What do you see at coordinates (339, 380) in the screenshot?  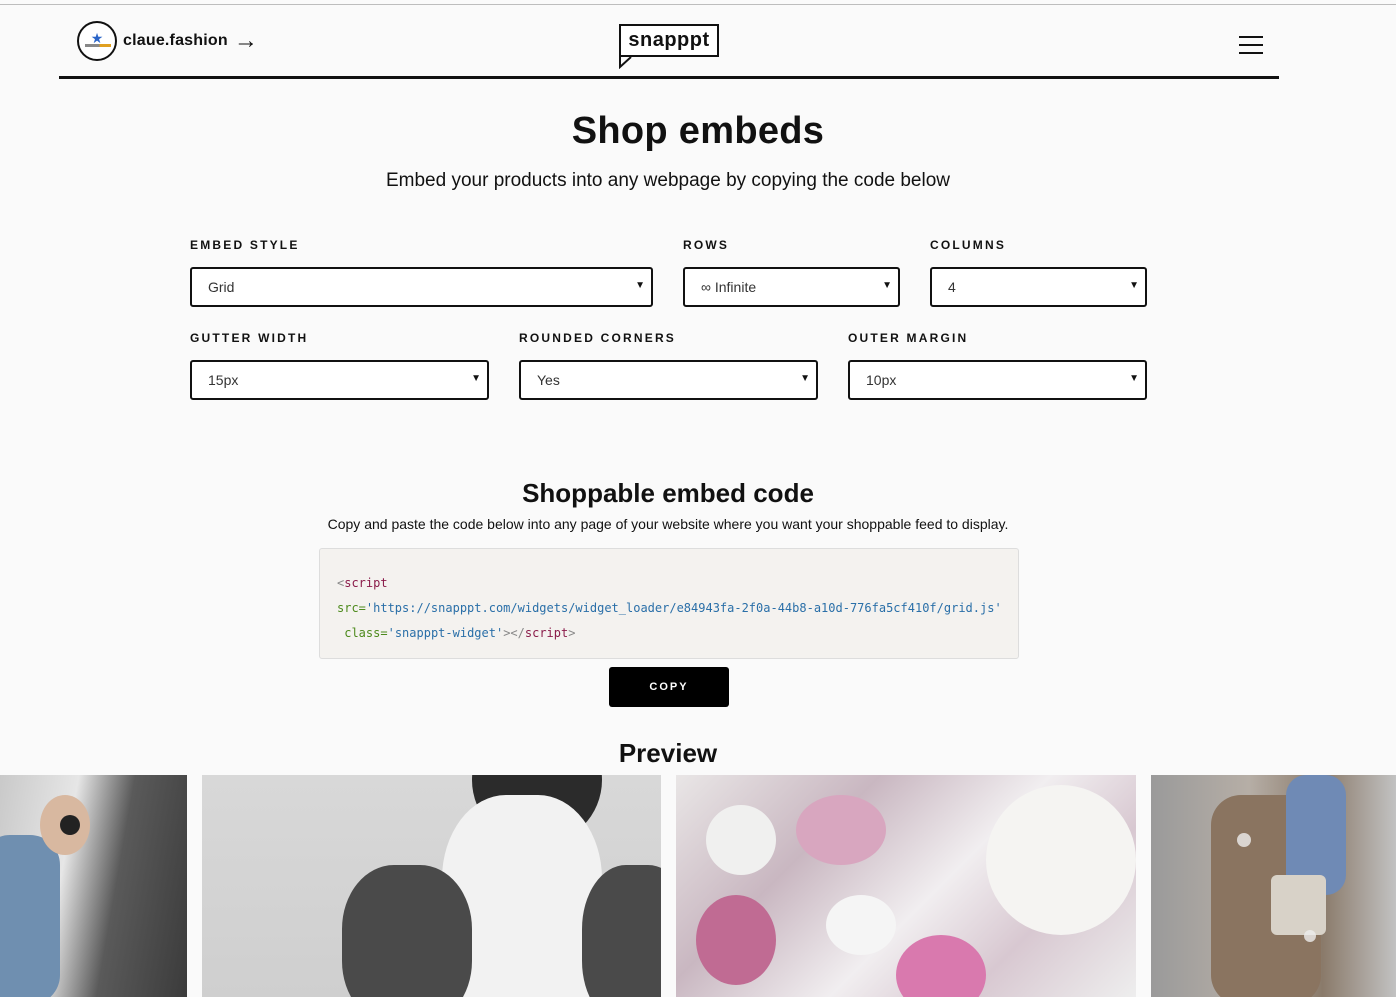 I see `gutter-width-select: 15px ▼` at bounding box center [339, 380].